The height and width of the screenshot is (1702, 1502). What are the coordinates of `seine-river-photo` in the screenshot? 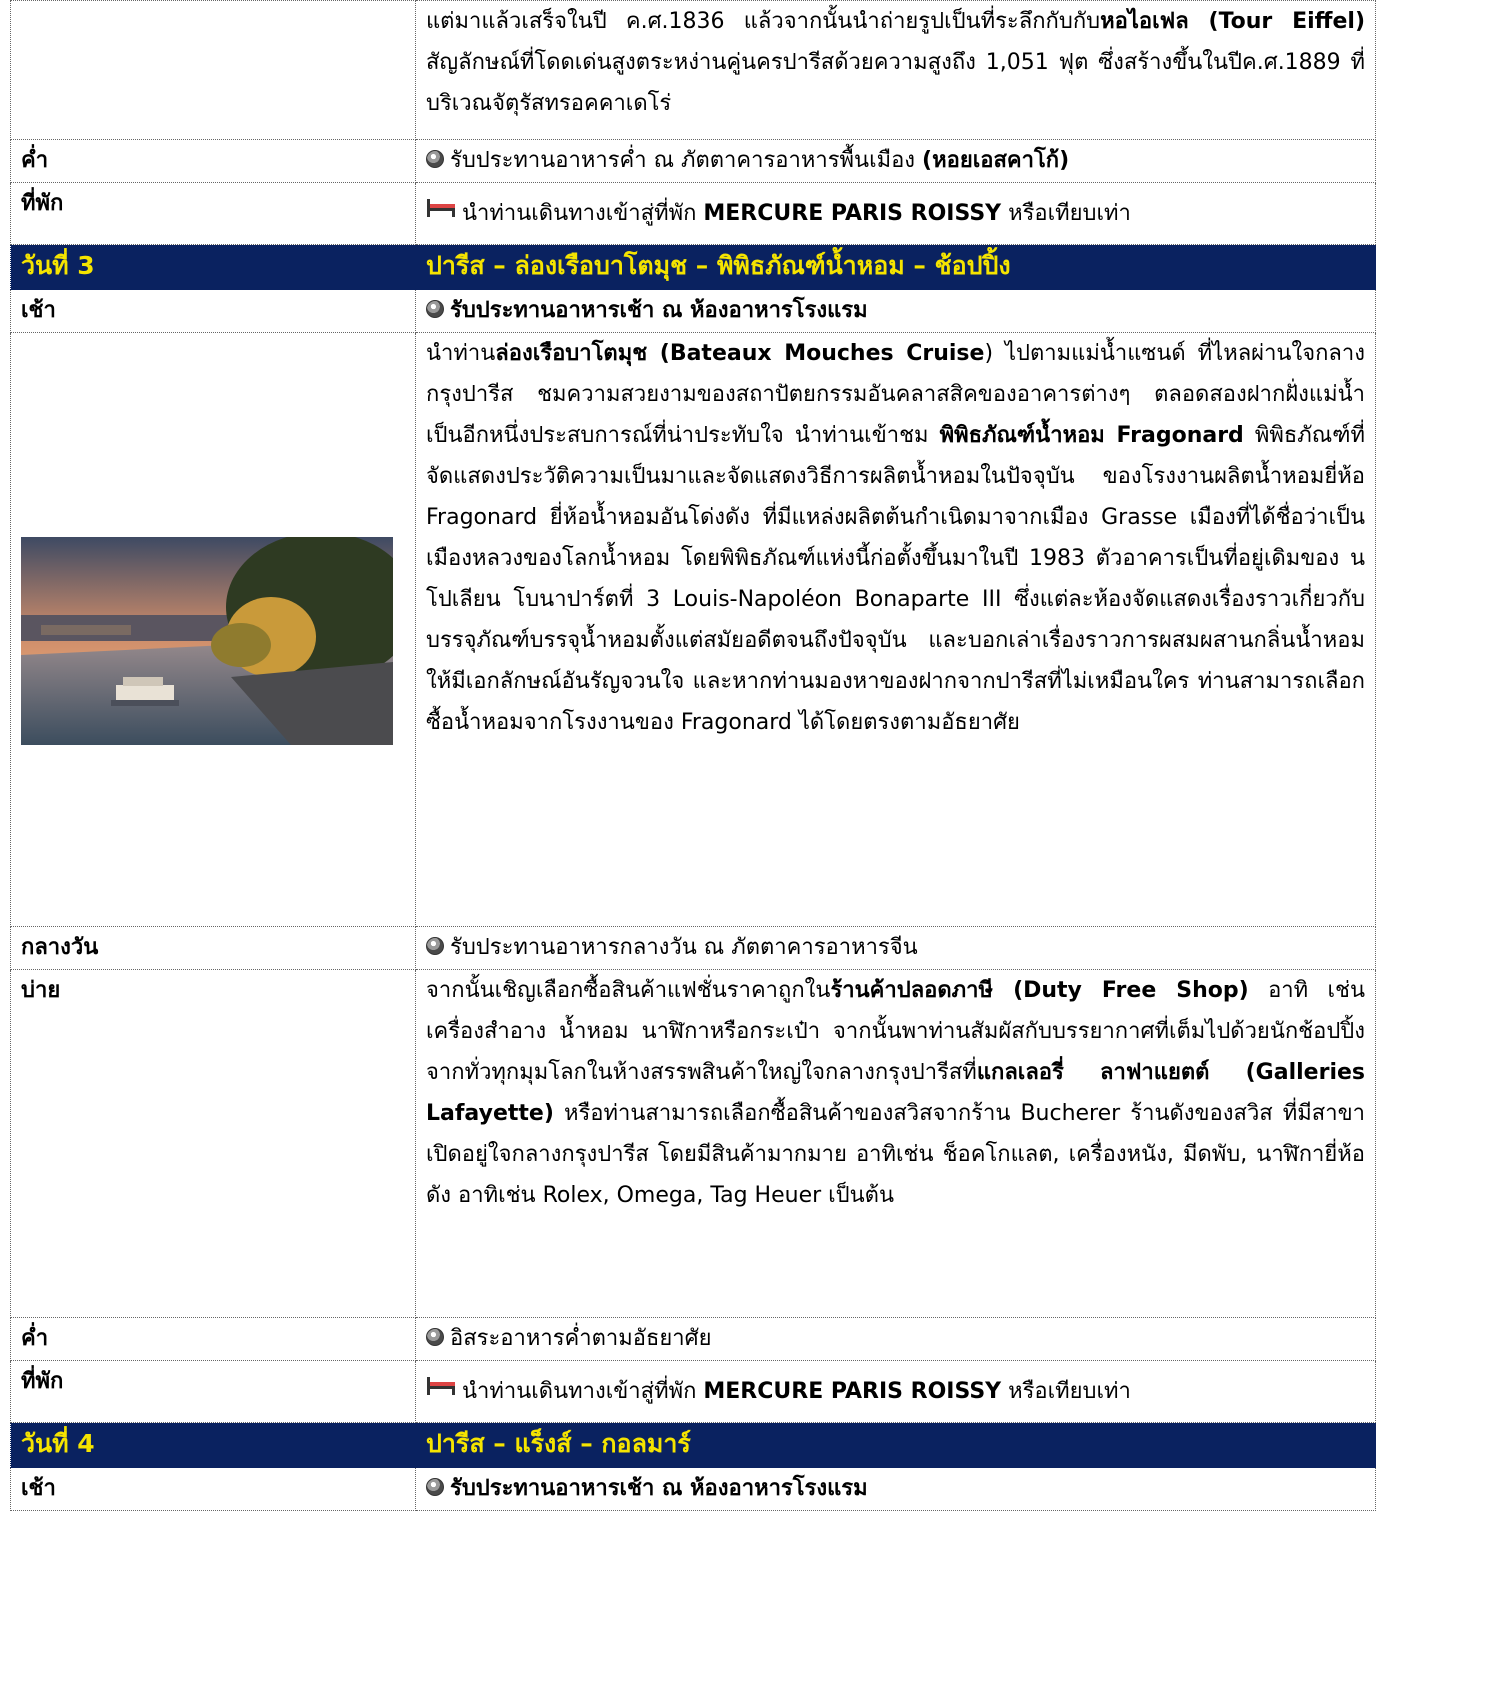 It's located at (207, 640).